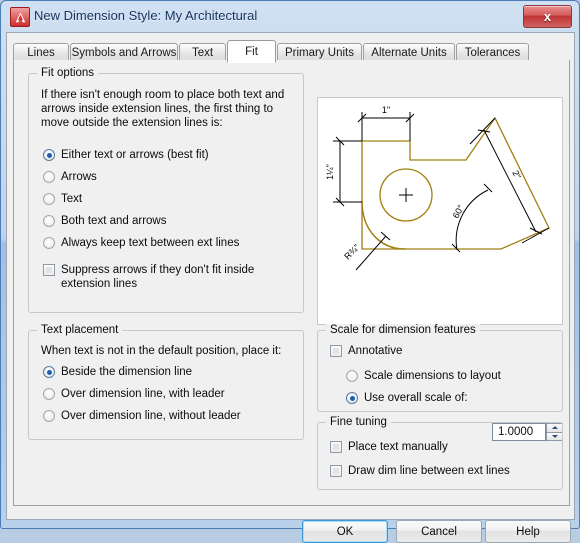 The width and height of the screenshot is (580, 543). Describe the element at coordinates (458, 211) in the screenshot. I see `preview-label-angle: 60°` at that location.